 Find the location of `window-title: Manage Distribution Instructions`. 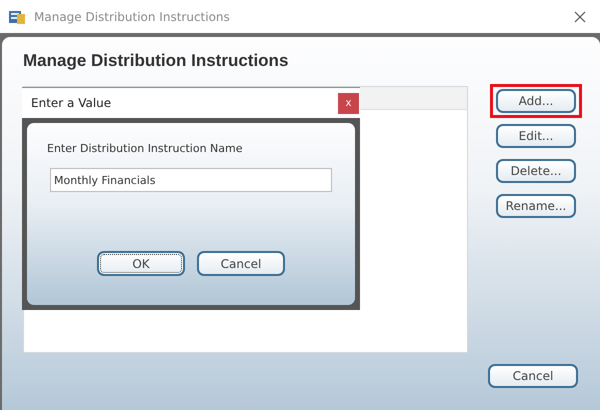

window-title: Manage Distribution Instructions is located at coordinates (132, 17).